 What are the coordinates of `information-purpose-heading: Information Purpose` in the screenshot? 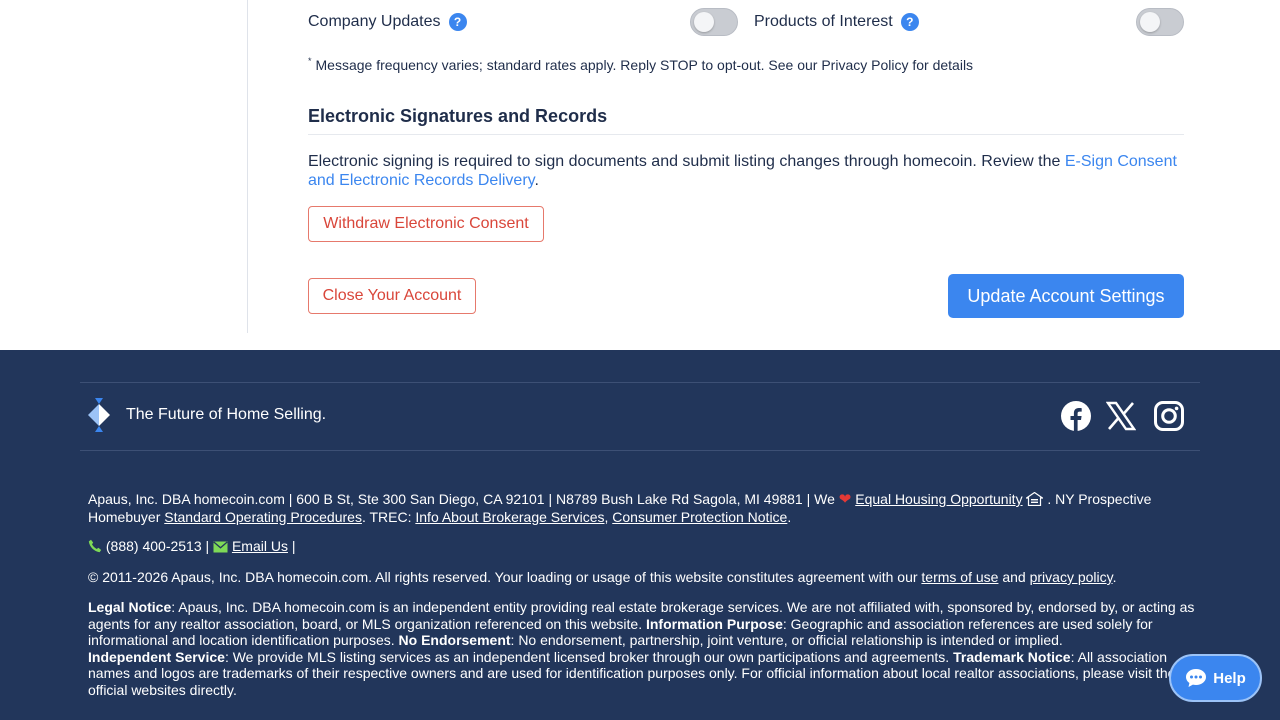 It's located at (714, 623).